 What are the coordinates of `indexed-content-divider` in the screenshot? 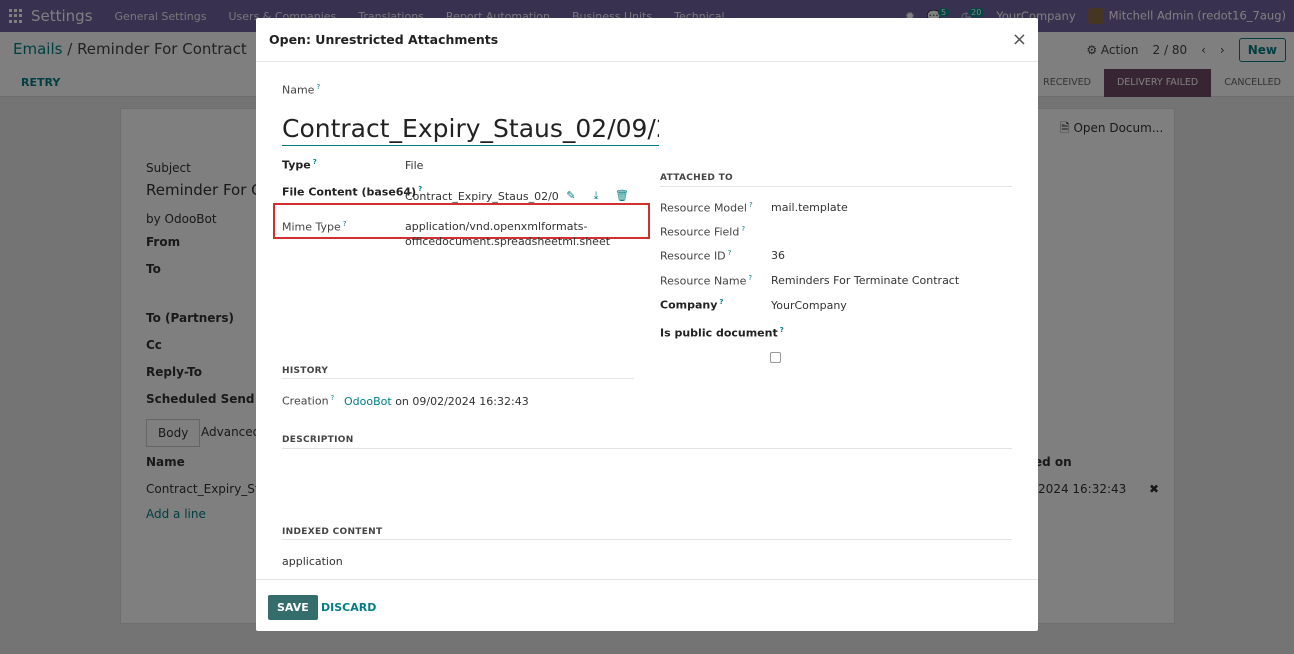 It's located at (647, 539).